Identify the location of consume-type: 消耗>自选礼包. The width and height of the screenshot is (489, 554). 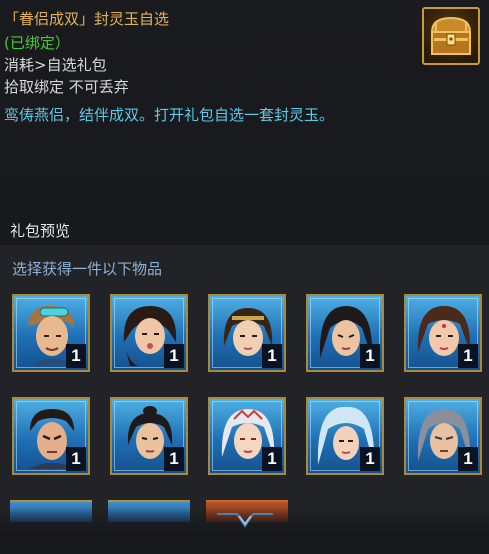
(55, 65).